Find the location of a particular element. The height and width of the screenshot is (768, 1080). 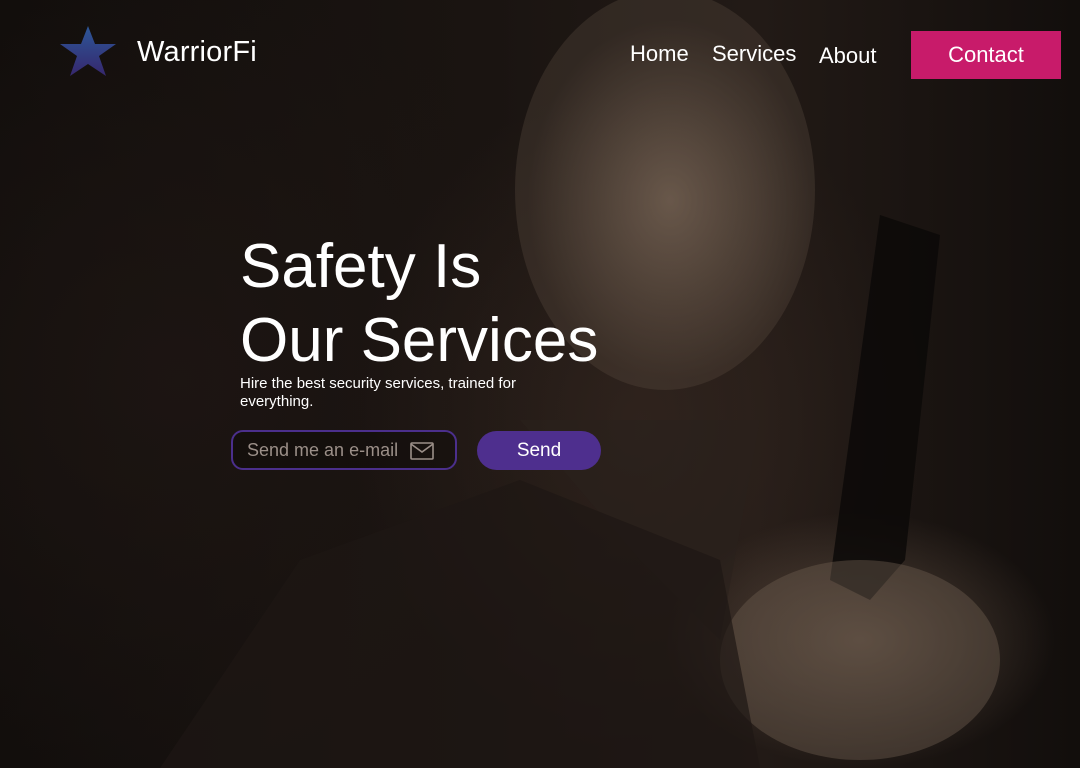

headline-line-2: Our Services is located at coordinates (419, 340).